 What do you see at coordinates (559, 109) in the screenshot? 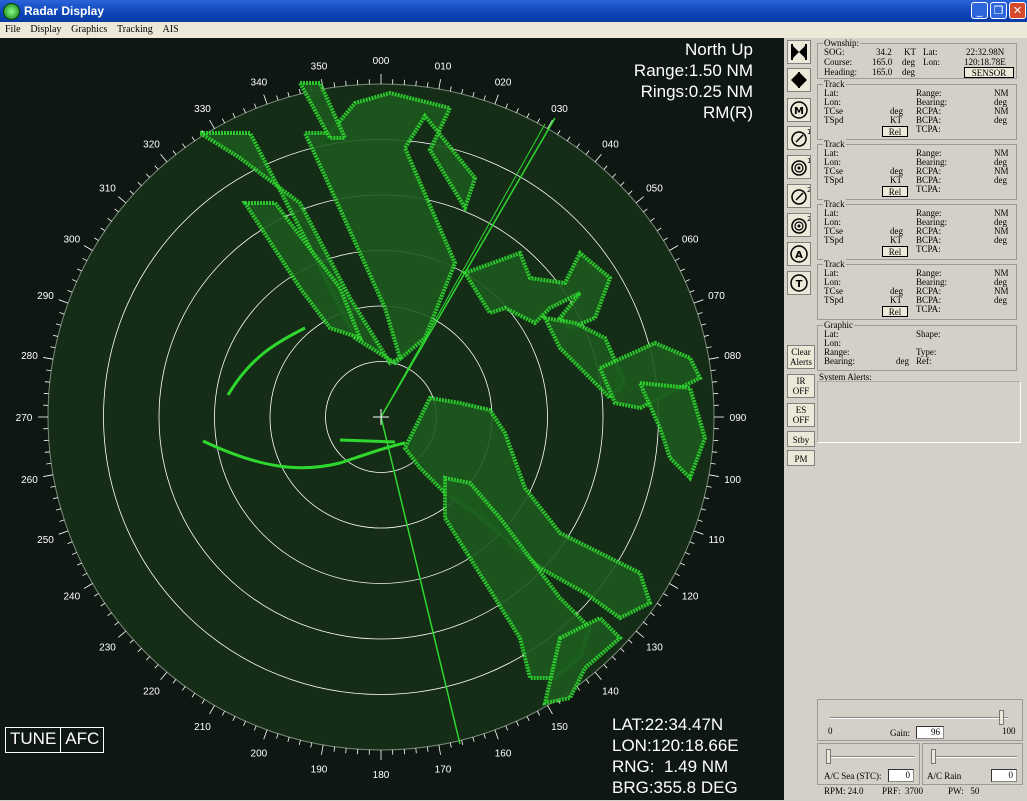
I see `bearing-label: 030` at bounding box center [559, 109].